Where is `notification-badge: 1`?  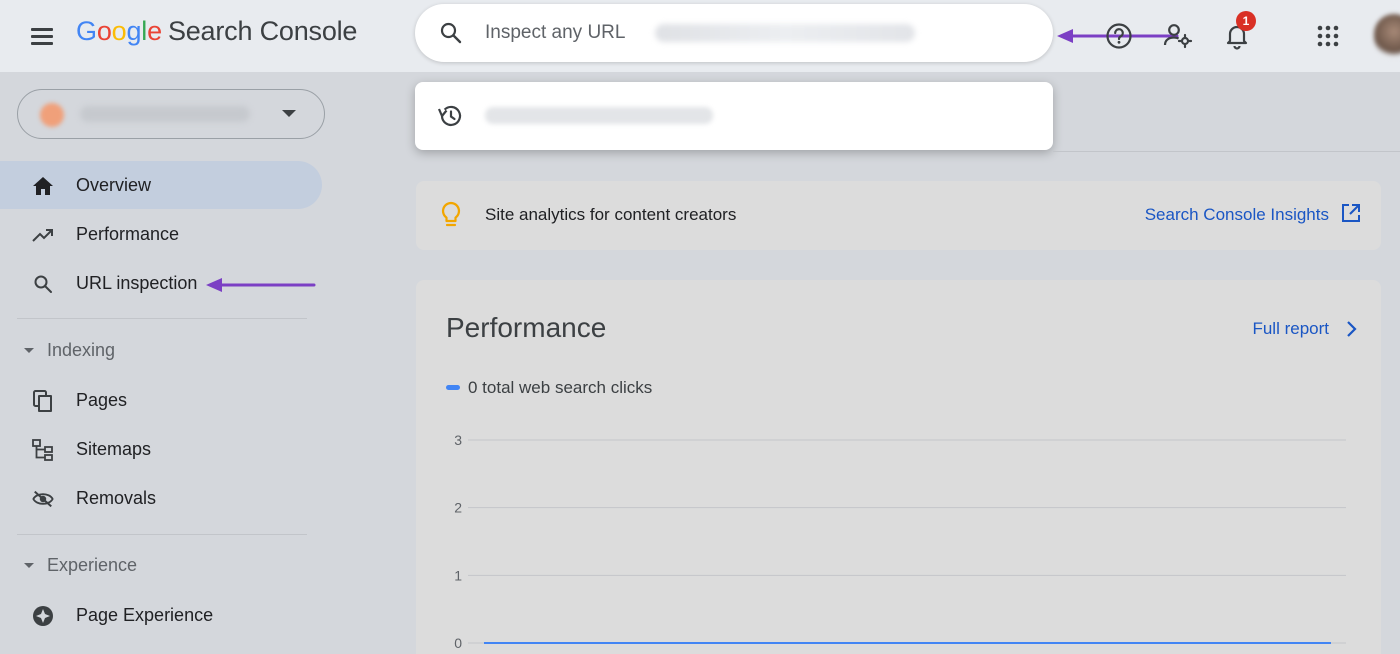 notification-badge: 1 is located at coordinates (1246, 21).